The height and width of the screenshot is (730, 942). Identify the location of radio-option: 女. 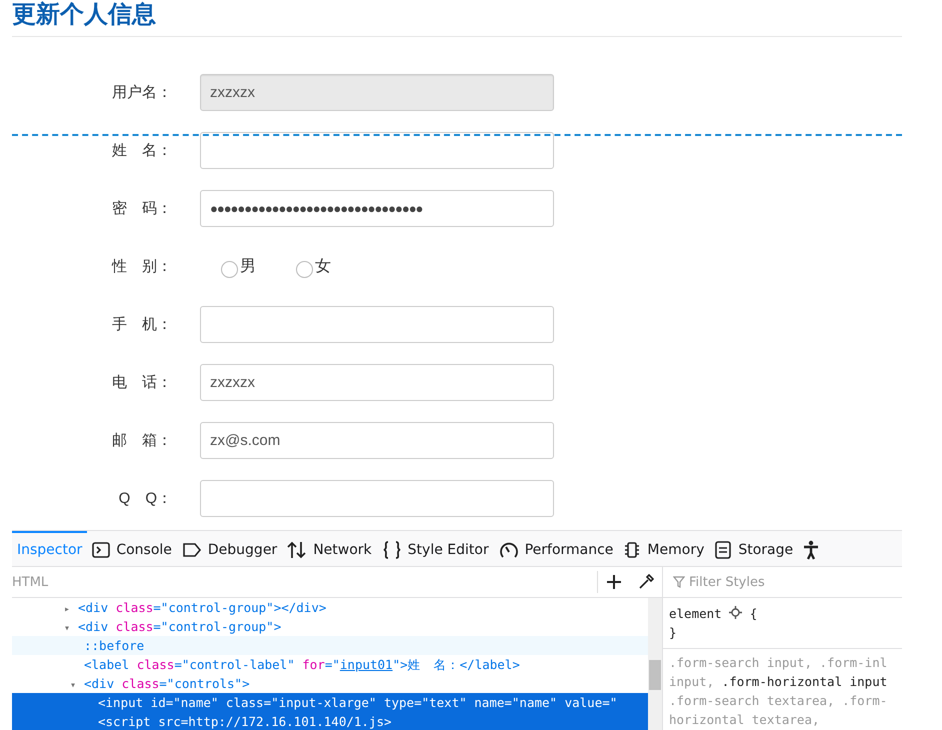
(313, 266).